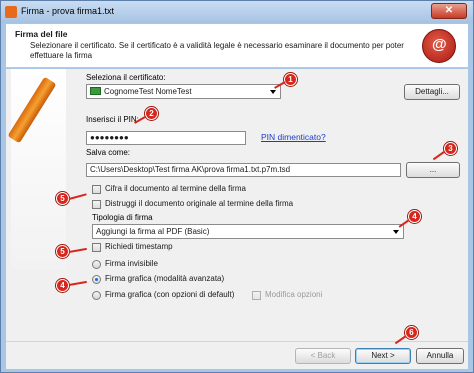 Image resolution: width=474 pixels, height=373 pixels. I want to click on certificate-selected: CognomeTest NomeTest, so click(148, 91).